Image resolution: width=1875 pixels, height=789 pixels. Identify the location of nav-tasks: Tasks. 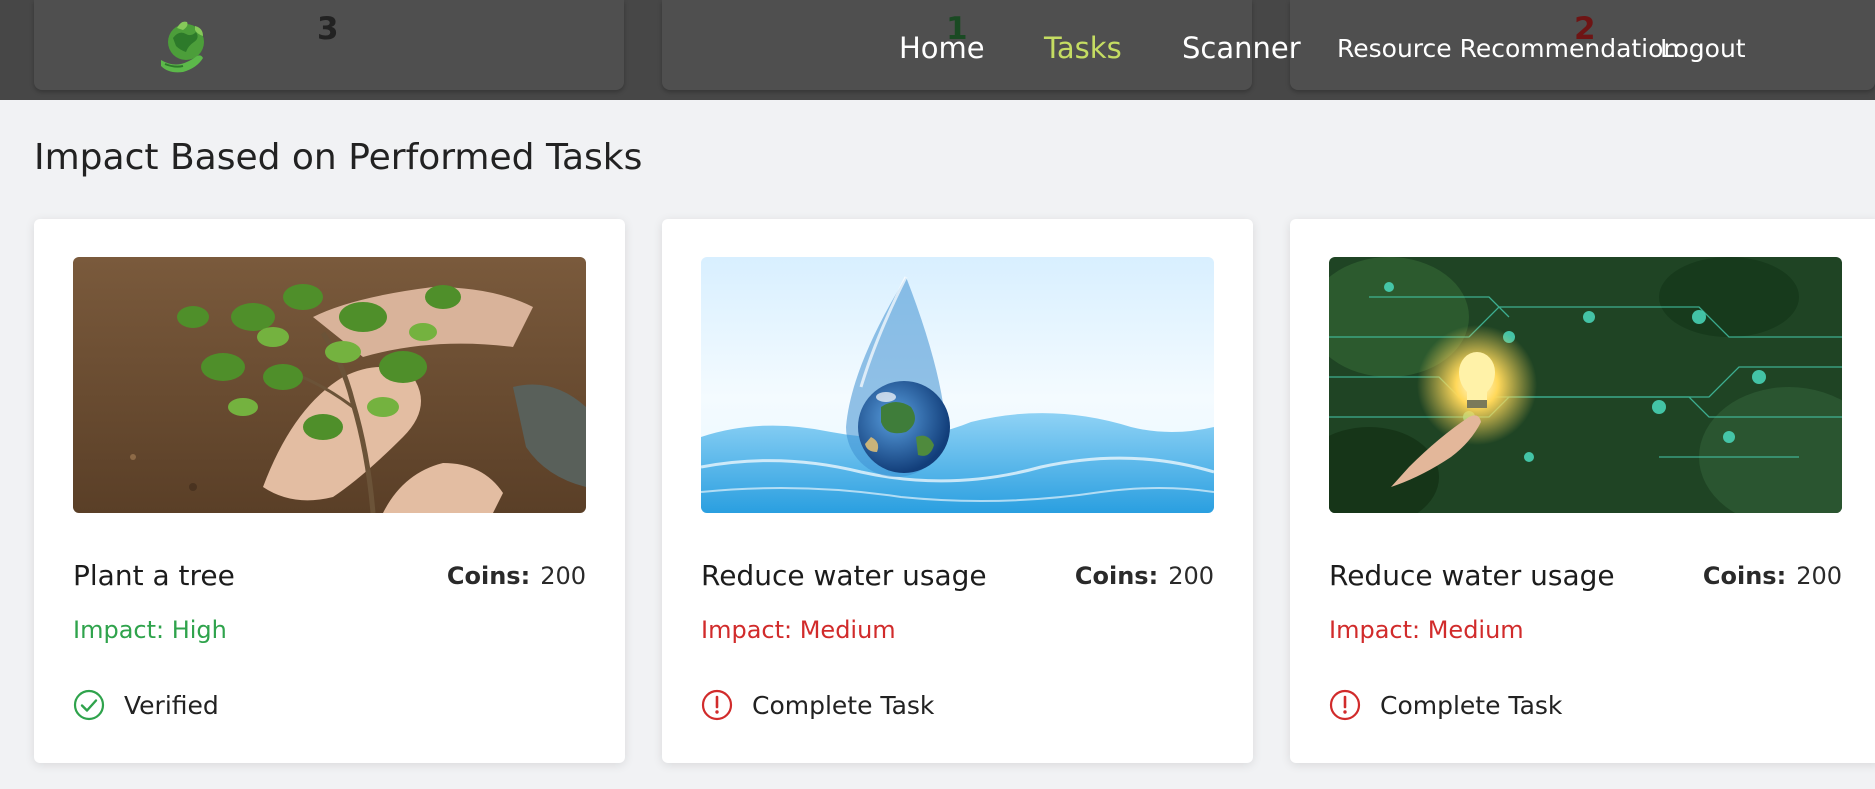
(1083, 48).